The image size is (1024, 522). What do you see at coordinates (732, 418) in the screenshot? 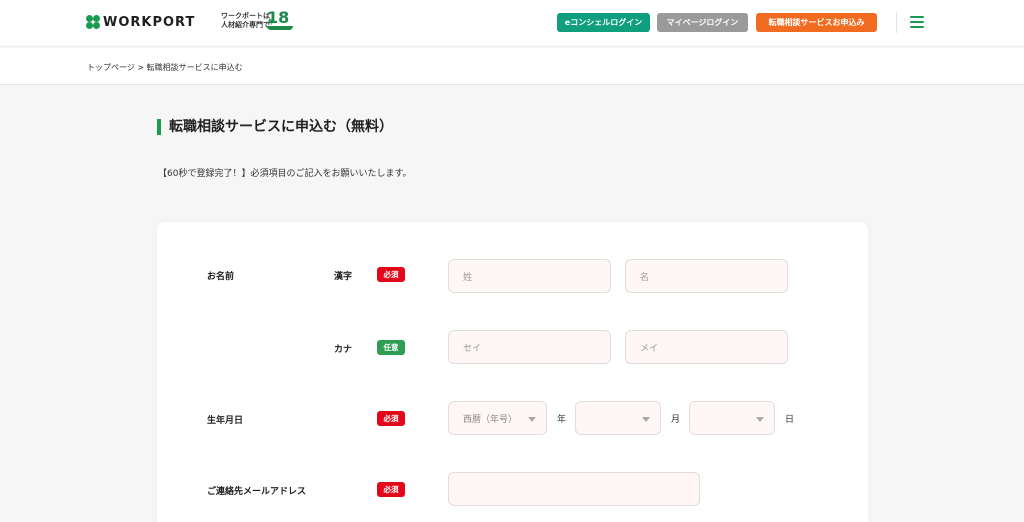
I see `birth-day-select` at bounding box center [732, 418].